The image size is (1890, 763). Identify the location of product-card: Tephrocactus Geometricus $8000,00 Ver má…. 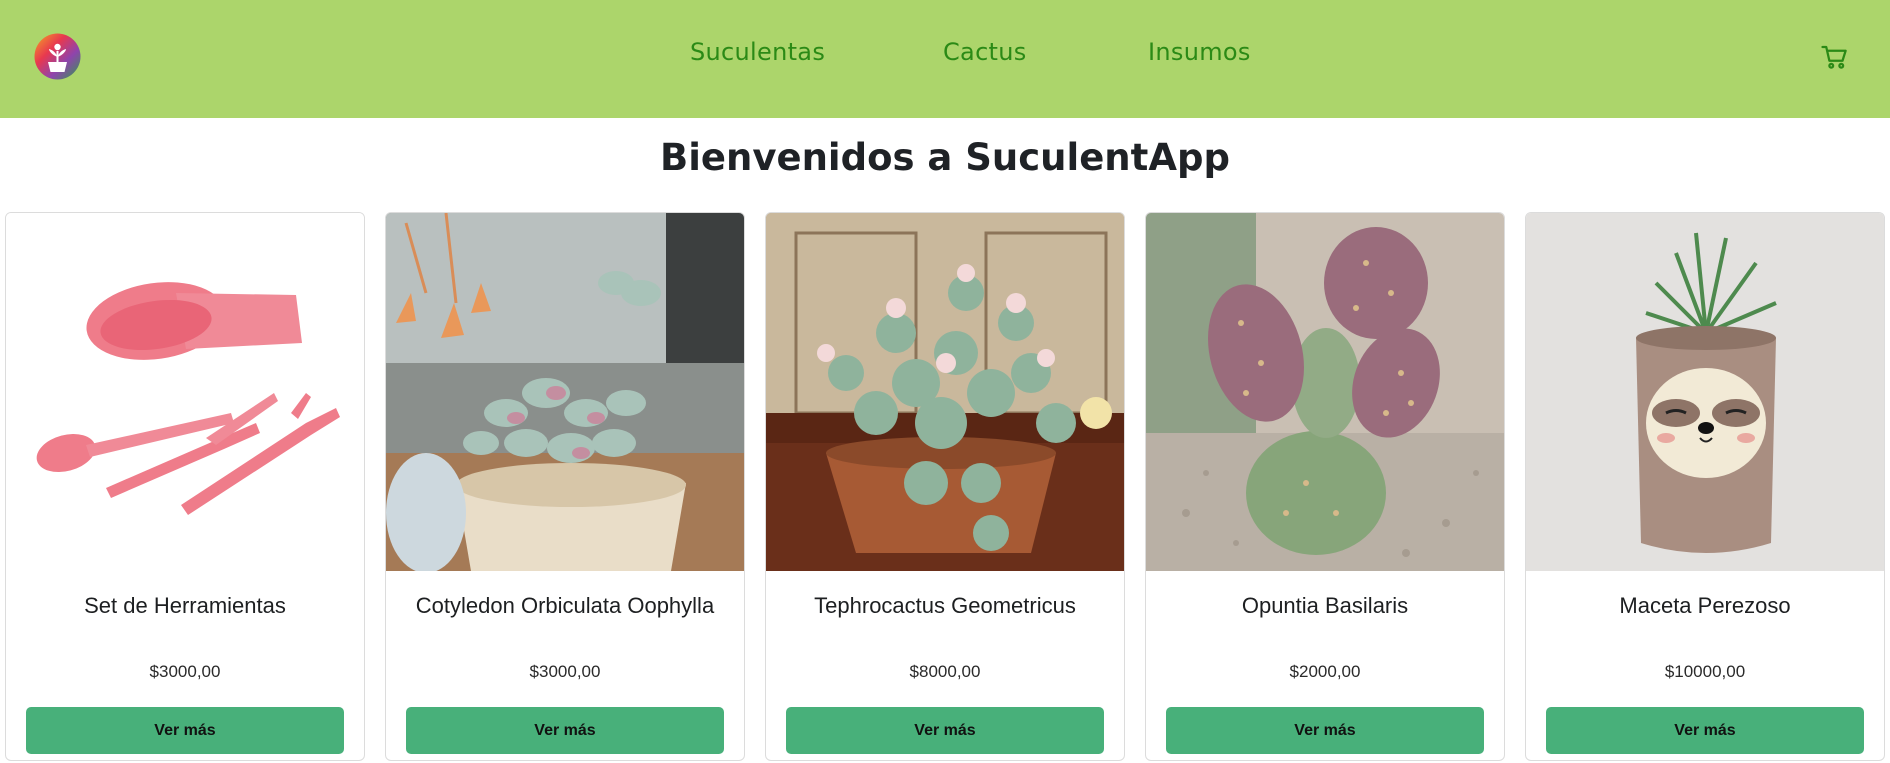
(945, 486).